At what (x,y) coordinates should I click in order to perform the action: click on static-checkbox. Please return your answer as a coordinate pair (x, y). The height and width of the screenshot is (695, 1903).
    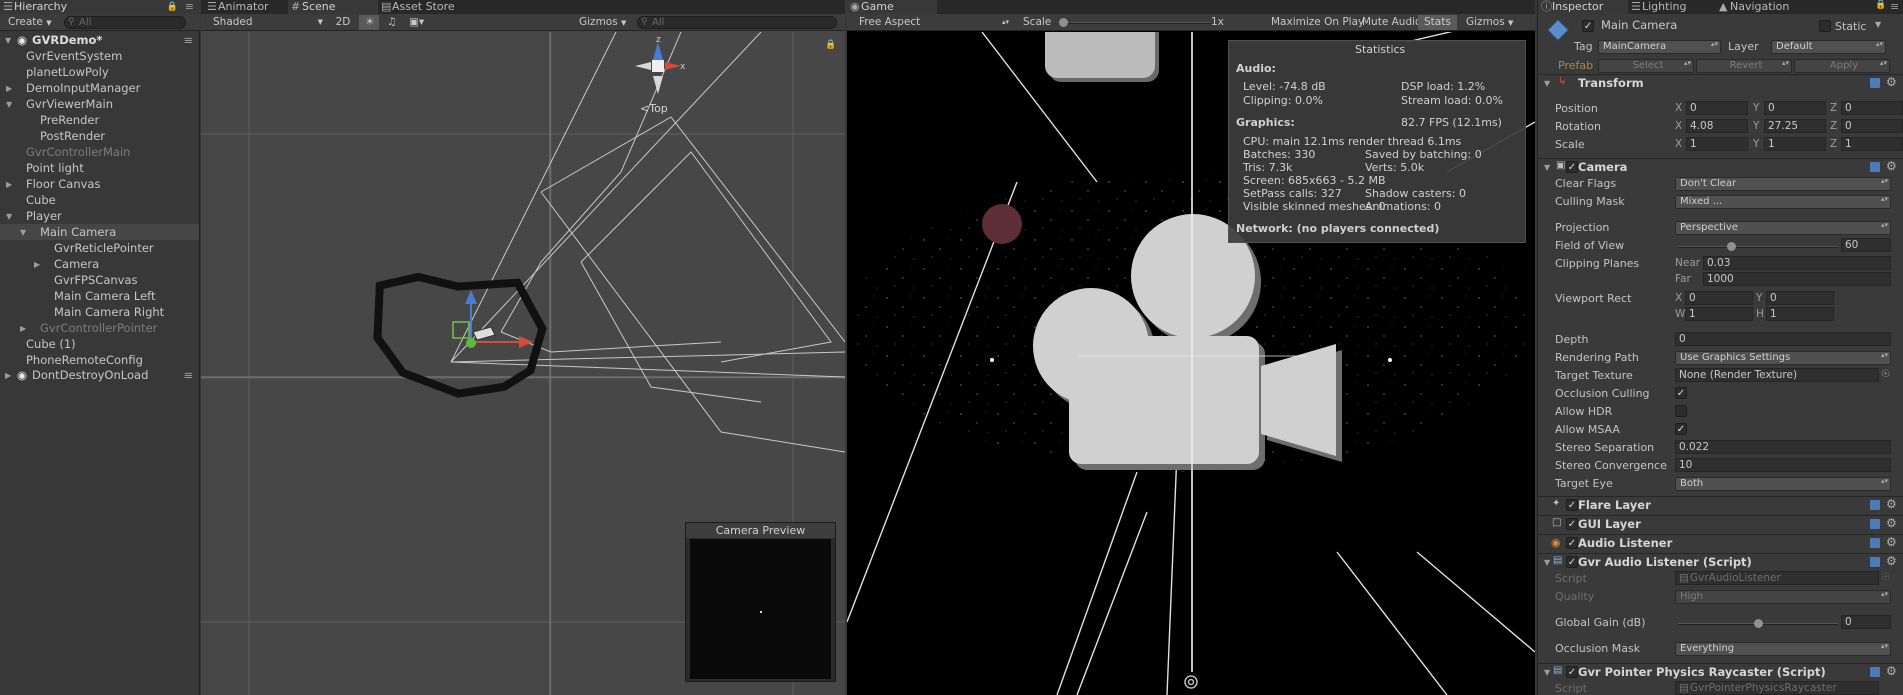
    Looking at the image, I should click on (1825, 26).